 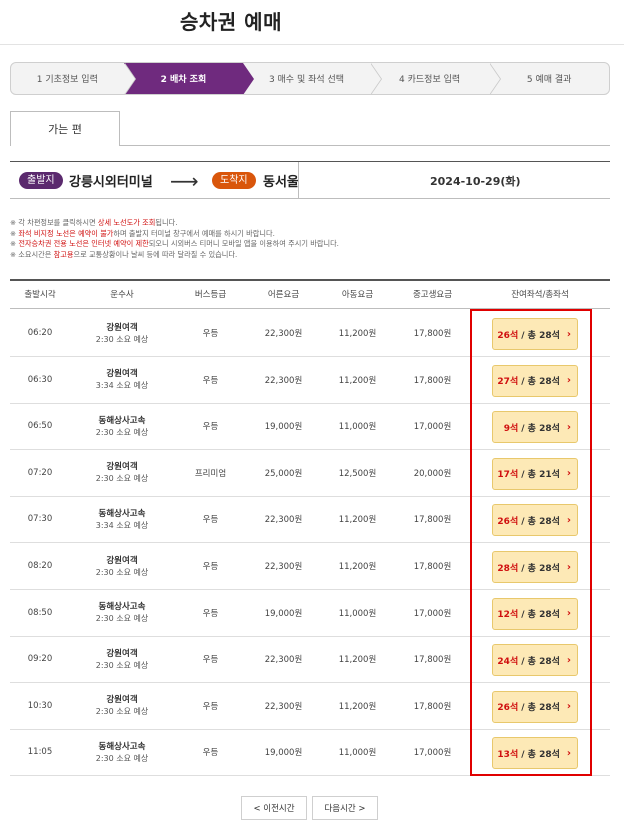 What do you see at coordinates (508, 475) in the screenshot?
I see `remaining-seats: 17석` at bounding box center [508, 475].